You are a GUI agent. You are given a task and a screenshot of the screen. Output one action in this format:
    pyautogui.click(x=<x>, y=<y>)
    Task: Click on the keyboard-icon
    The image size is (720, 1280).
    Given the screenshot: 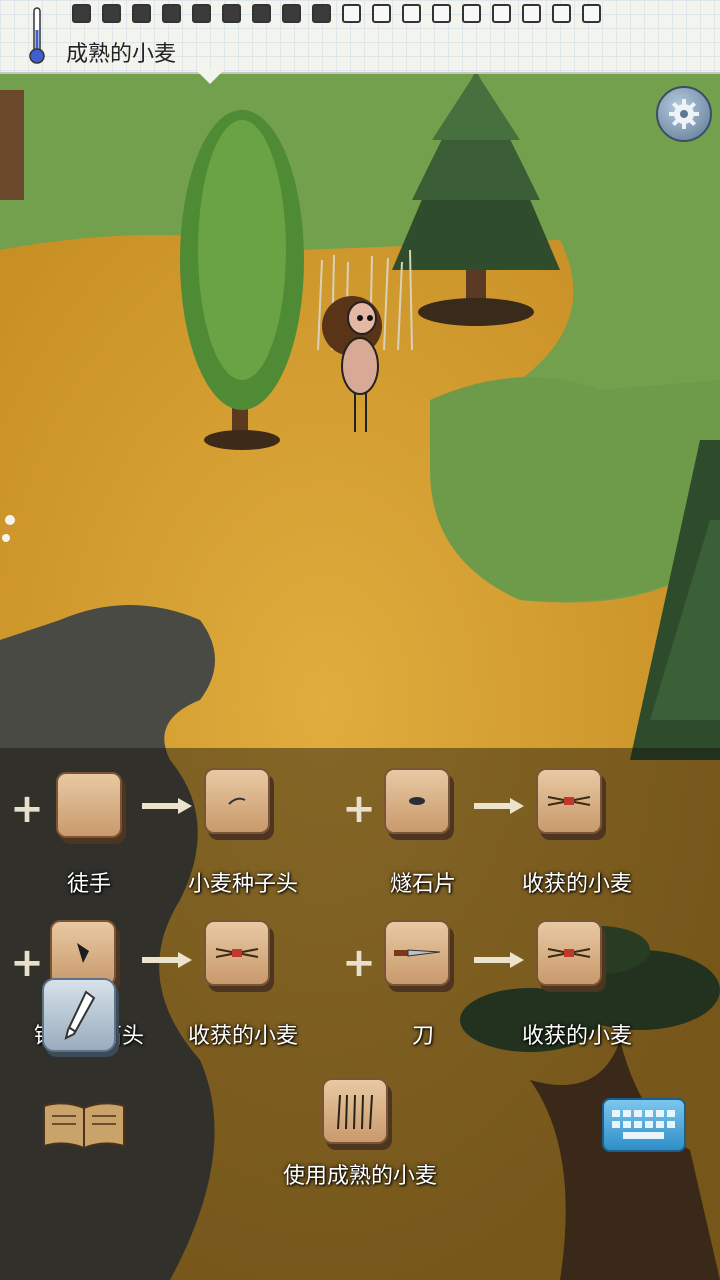 What is the action you would take?
    pyautogui.click(x=643, y=1124)
    